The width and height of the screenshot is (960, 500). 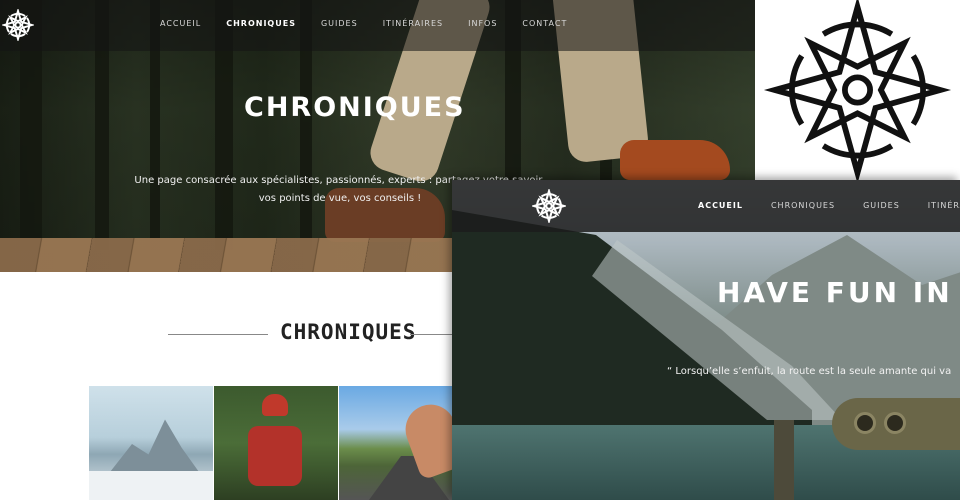 I want to click on coin-binoculars, so click(x=896, y=424).